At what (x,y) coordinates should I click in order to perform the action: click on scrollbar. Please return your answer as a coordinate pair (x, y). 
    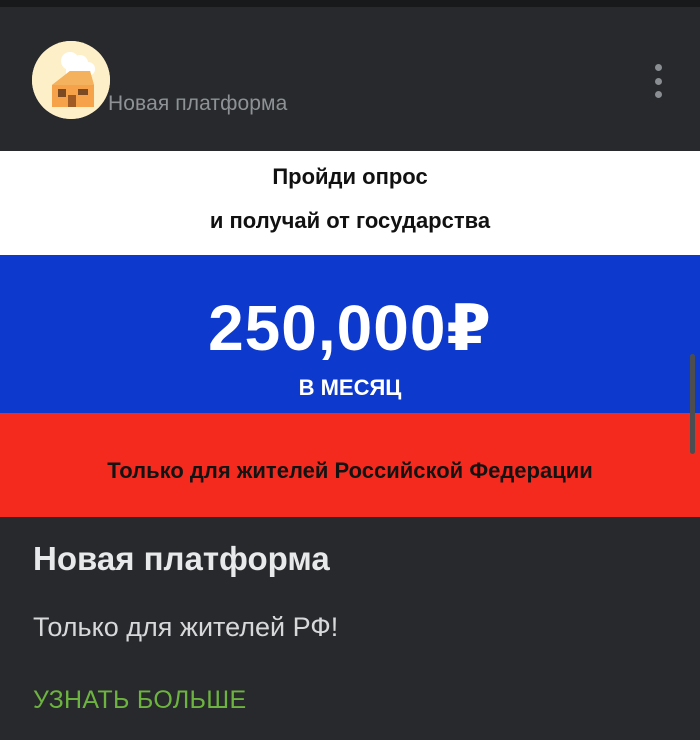
    Looking at the image, I should click on (692, 404).